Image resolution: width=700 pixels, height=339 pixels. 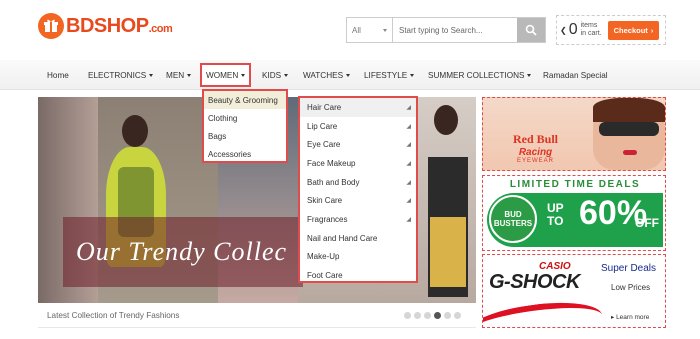 What do you see at coordinates (257, 327) in the screenshot?
I see `divider` at bounding box center [257, 327].